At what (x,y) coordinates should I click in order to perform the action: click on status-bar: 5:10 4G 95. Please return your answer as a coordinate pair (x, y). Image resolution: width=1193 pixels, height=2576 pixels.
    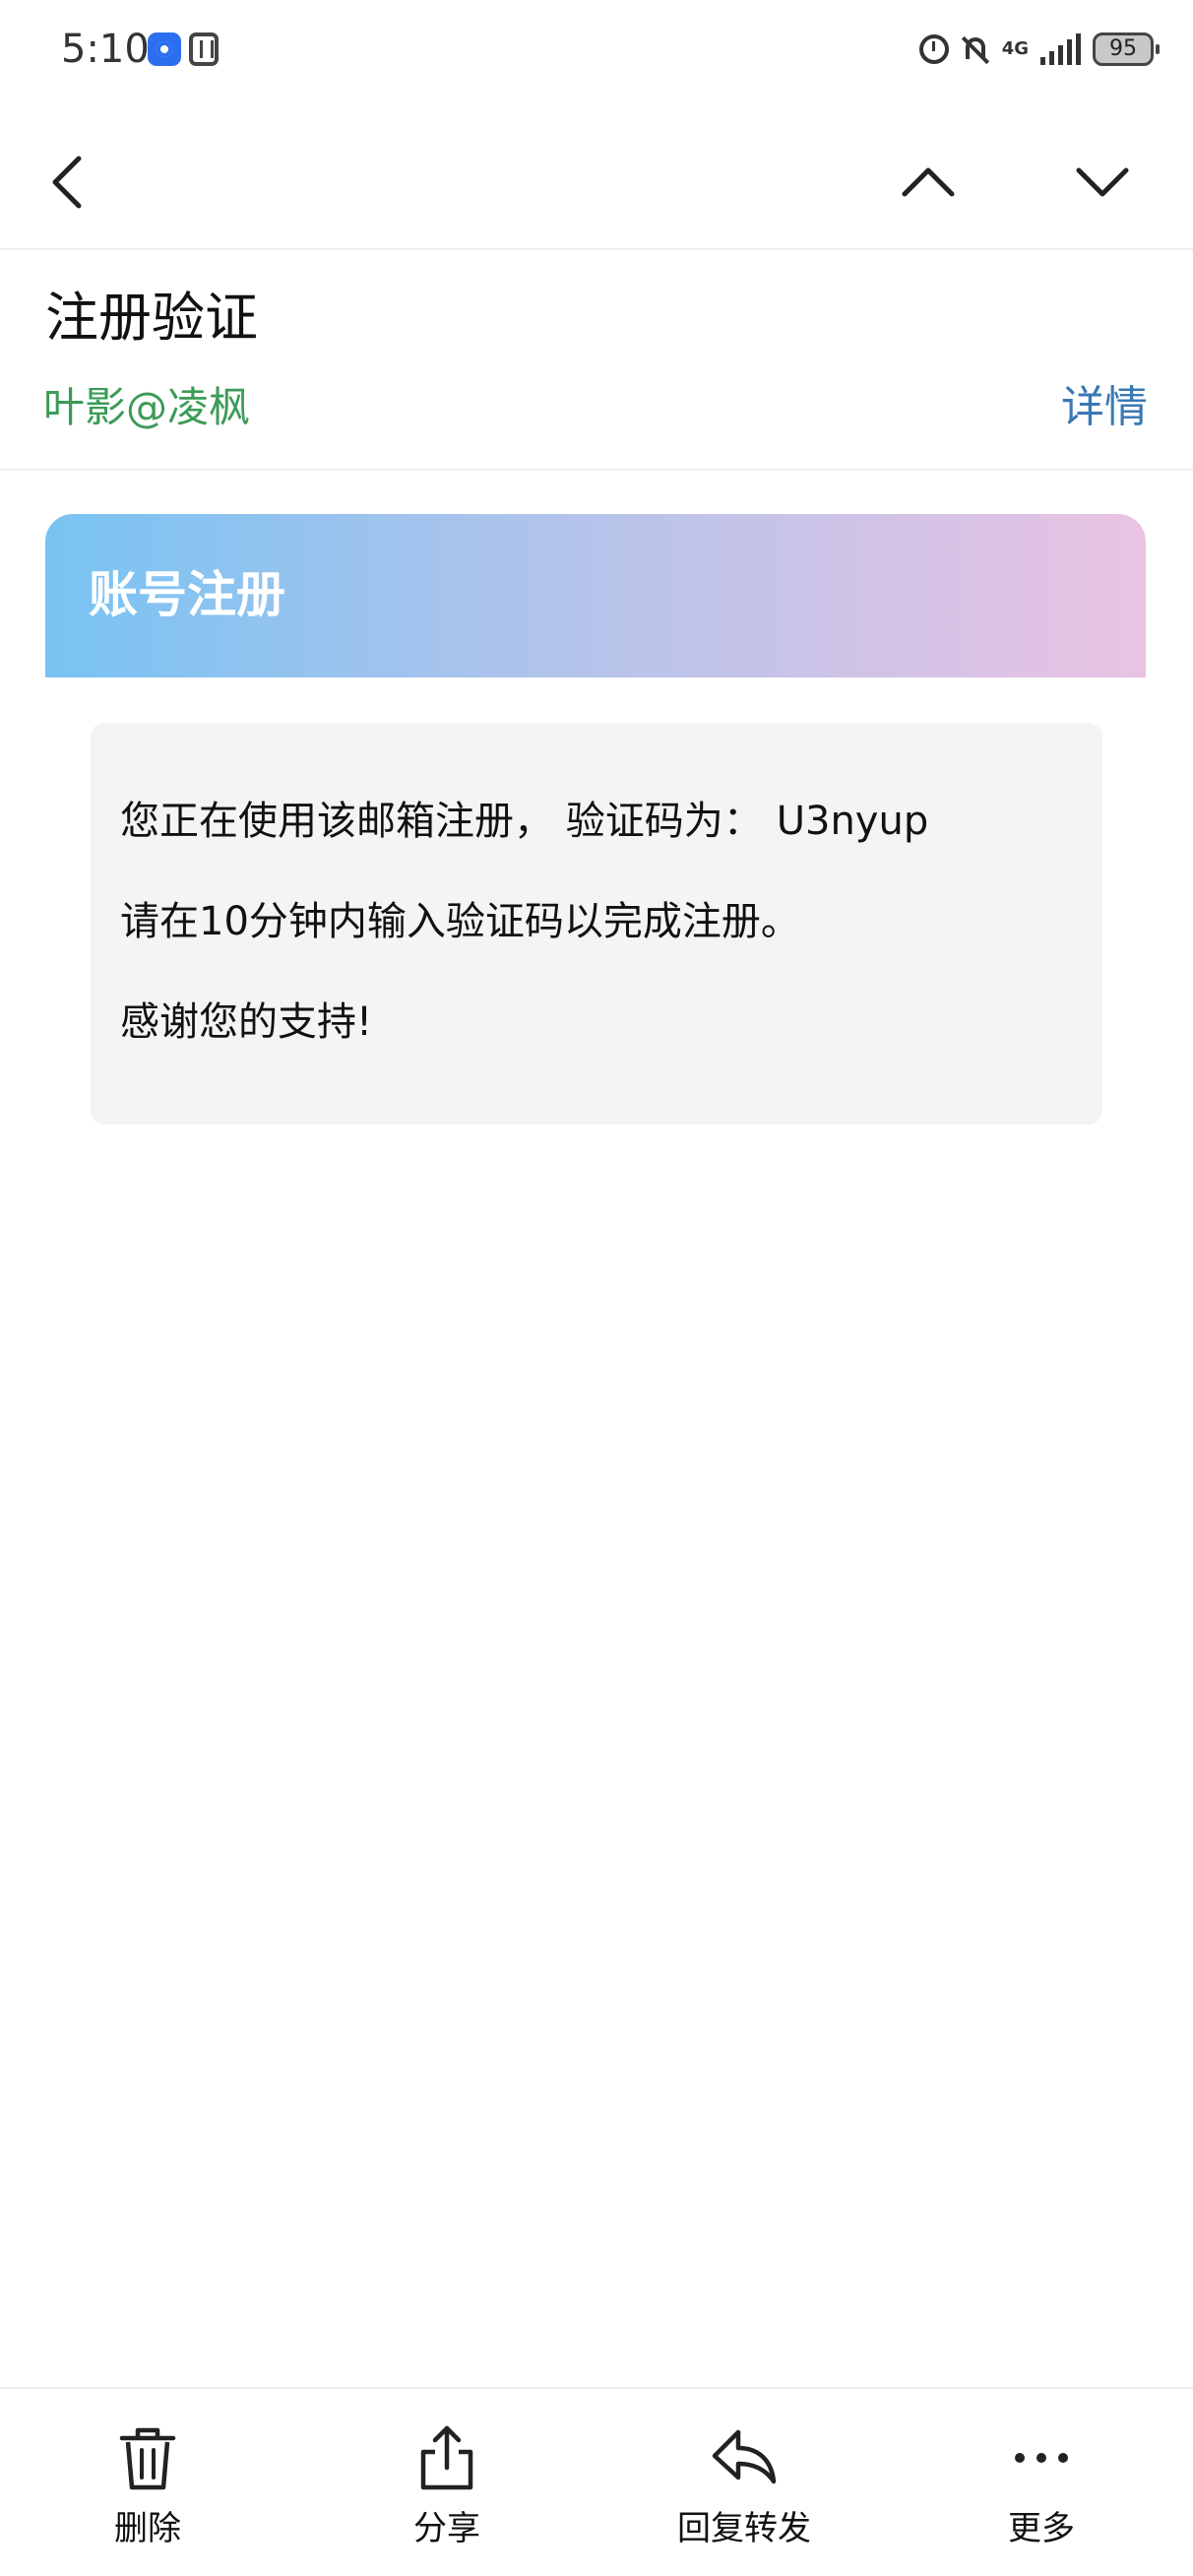
    Looking at the image, I should click on (596, 49).